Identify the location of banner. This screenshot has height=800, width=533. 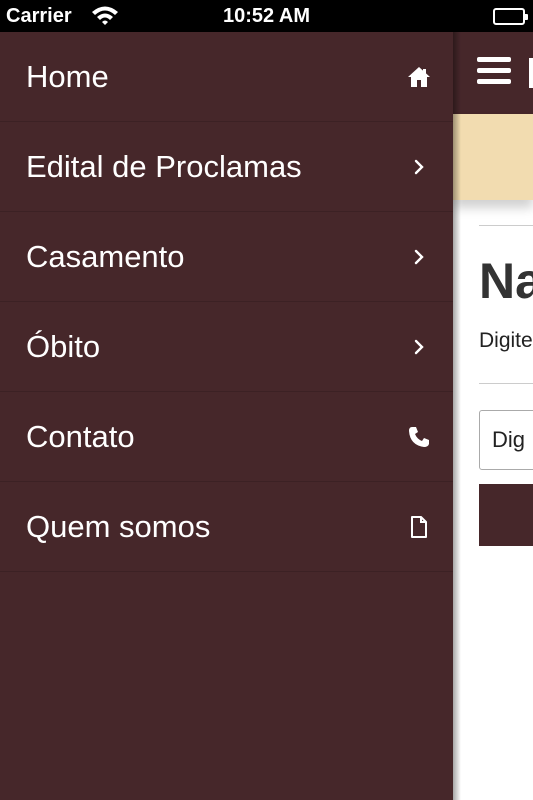
(493, 157).